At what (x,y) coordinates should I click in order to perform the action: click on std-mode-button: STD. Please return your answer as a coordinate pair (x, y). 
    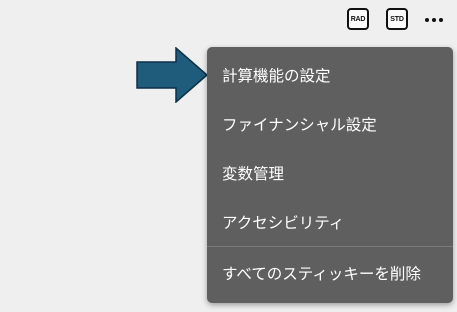
    Looking at the image, I should click on (397, 19).